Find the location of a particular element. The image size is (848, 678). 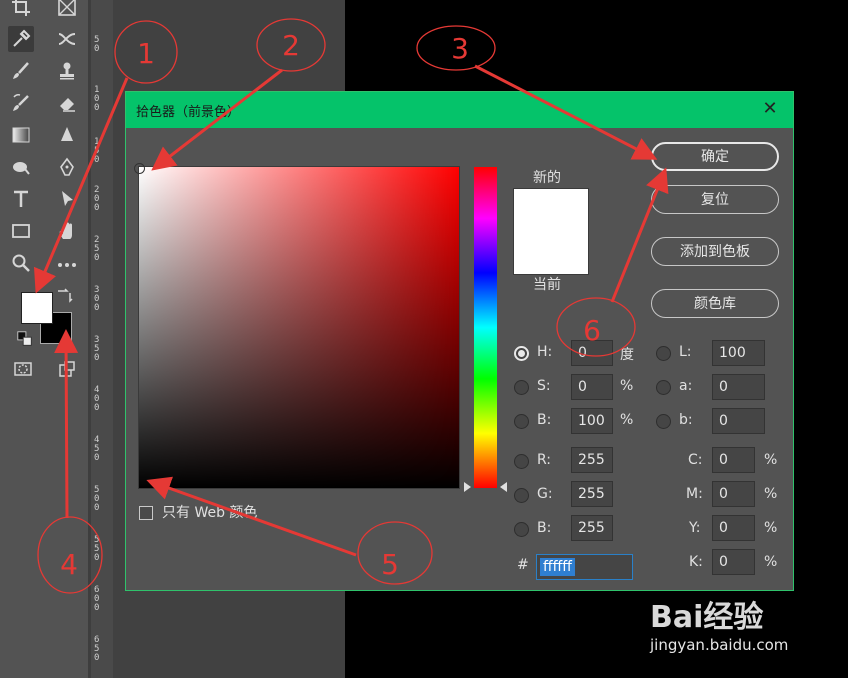

saturation-input: 0 is located at coordinates (592, 387).